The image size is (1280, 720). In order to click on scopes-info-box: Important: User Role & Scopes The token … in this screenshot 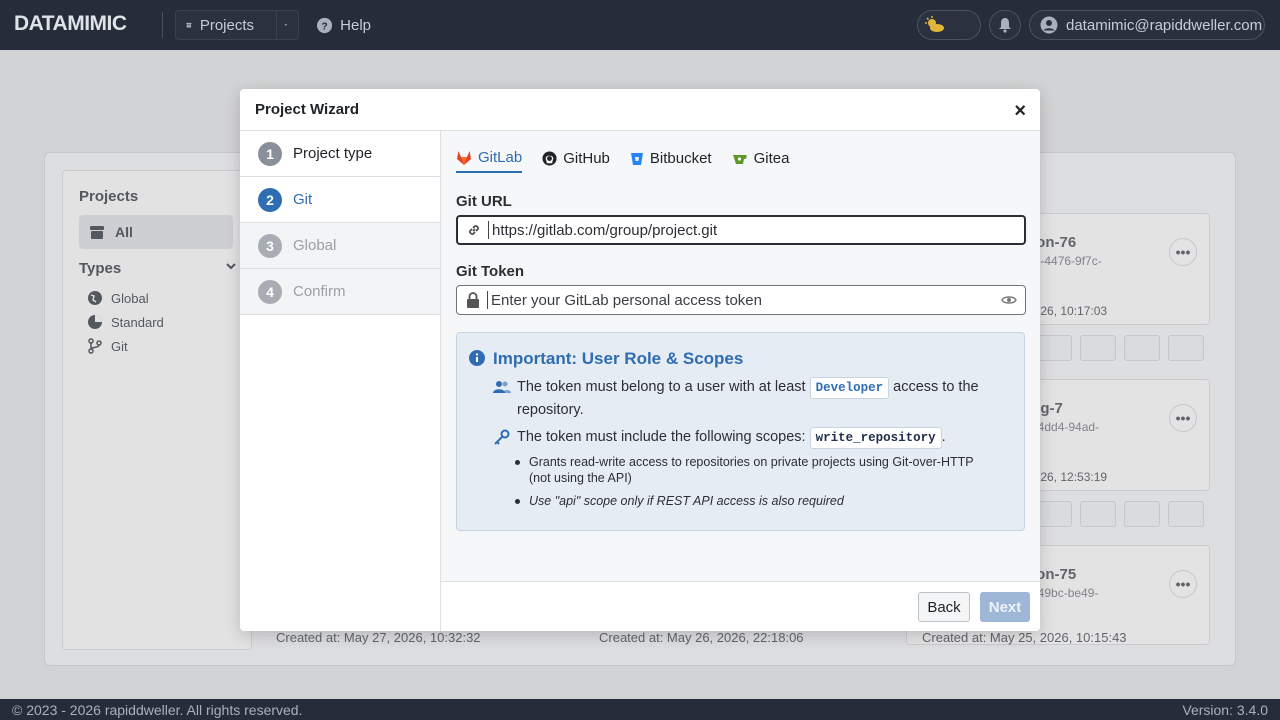, I will do `click(740, 431)`.